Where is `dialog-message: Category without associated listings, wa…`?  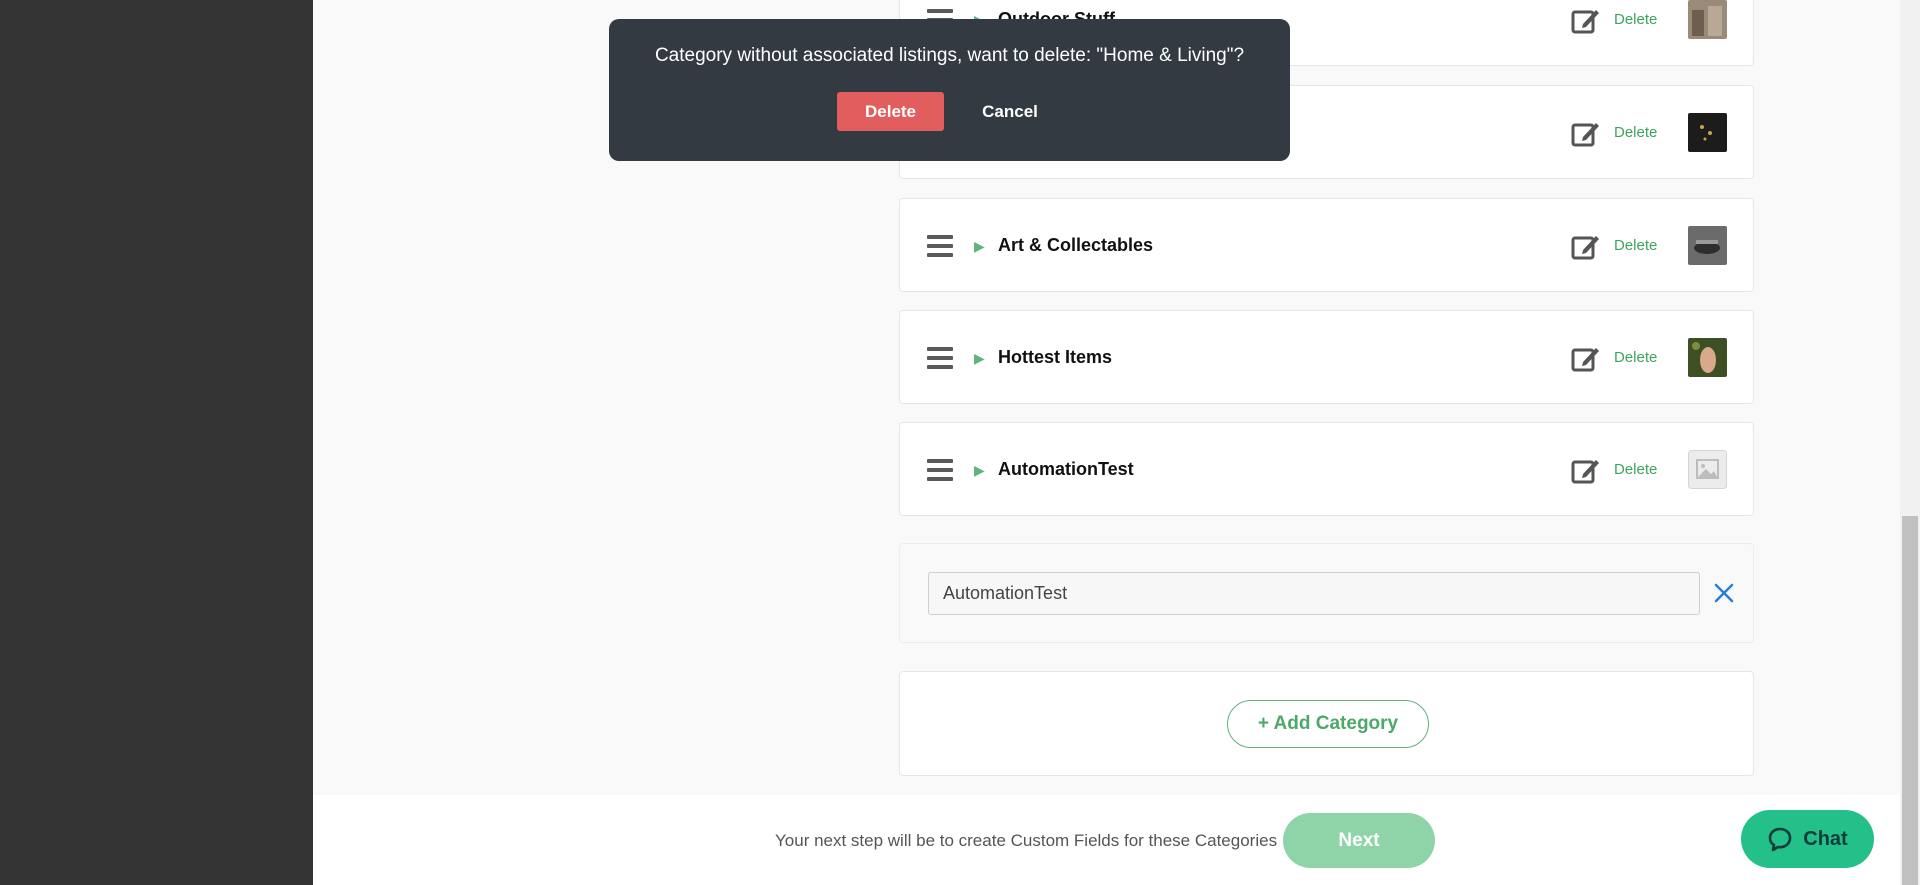
dialog-message: Category without associated listings, wa… is located at coordinates (949, 55).